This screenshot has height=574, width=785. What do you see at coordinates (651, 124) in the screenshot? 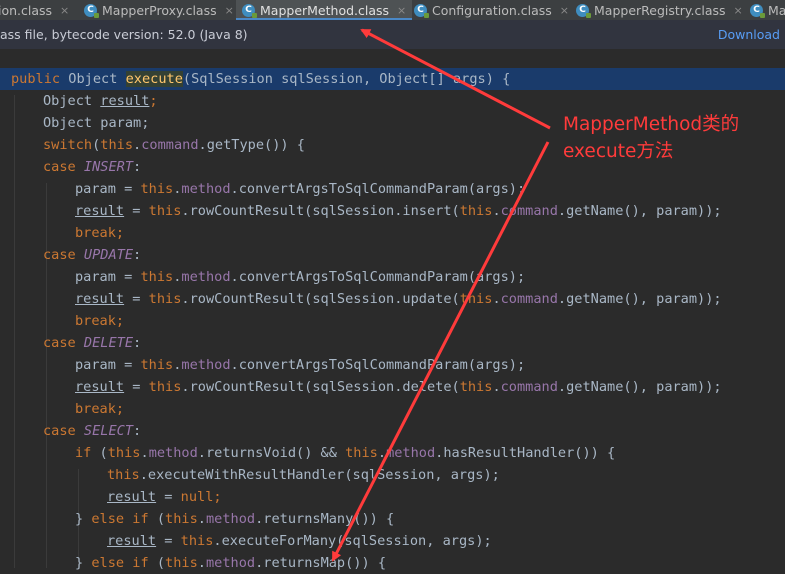
I see `annotation-line: MapperMethod类的` at bounding box center [651, 124].